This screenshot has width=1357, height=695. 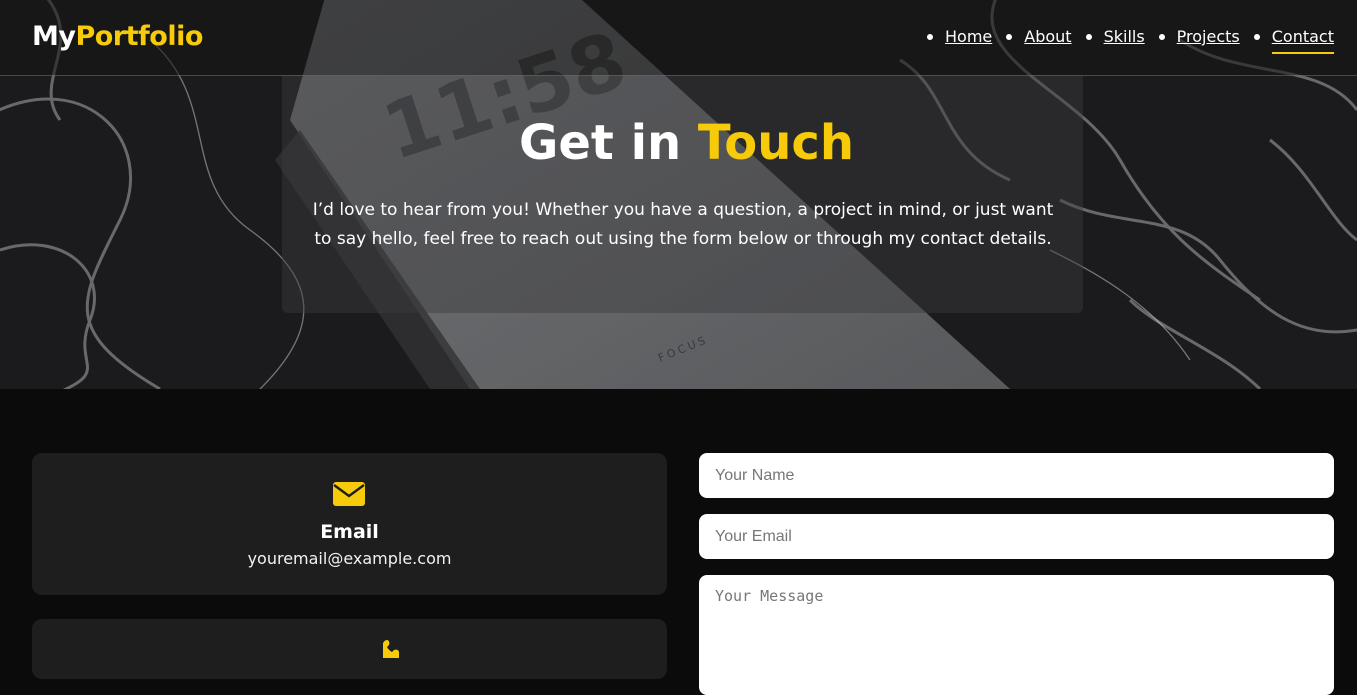 I want to click on phone-card, so click(x=349, y=649).